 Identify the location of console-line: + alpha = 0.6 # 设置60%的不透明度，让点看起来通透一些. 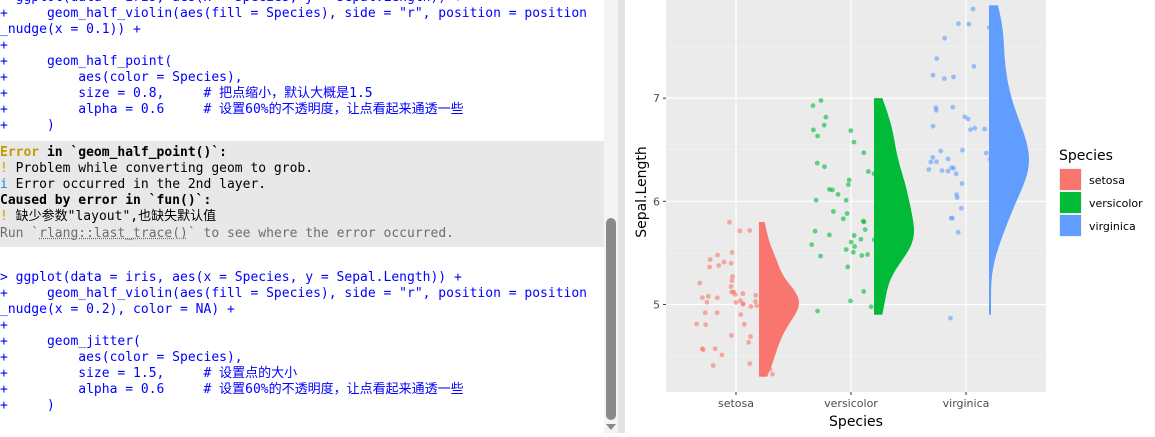
(232, 109).